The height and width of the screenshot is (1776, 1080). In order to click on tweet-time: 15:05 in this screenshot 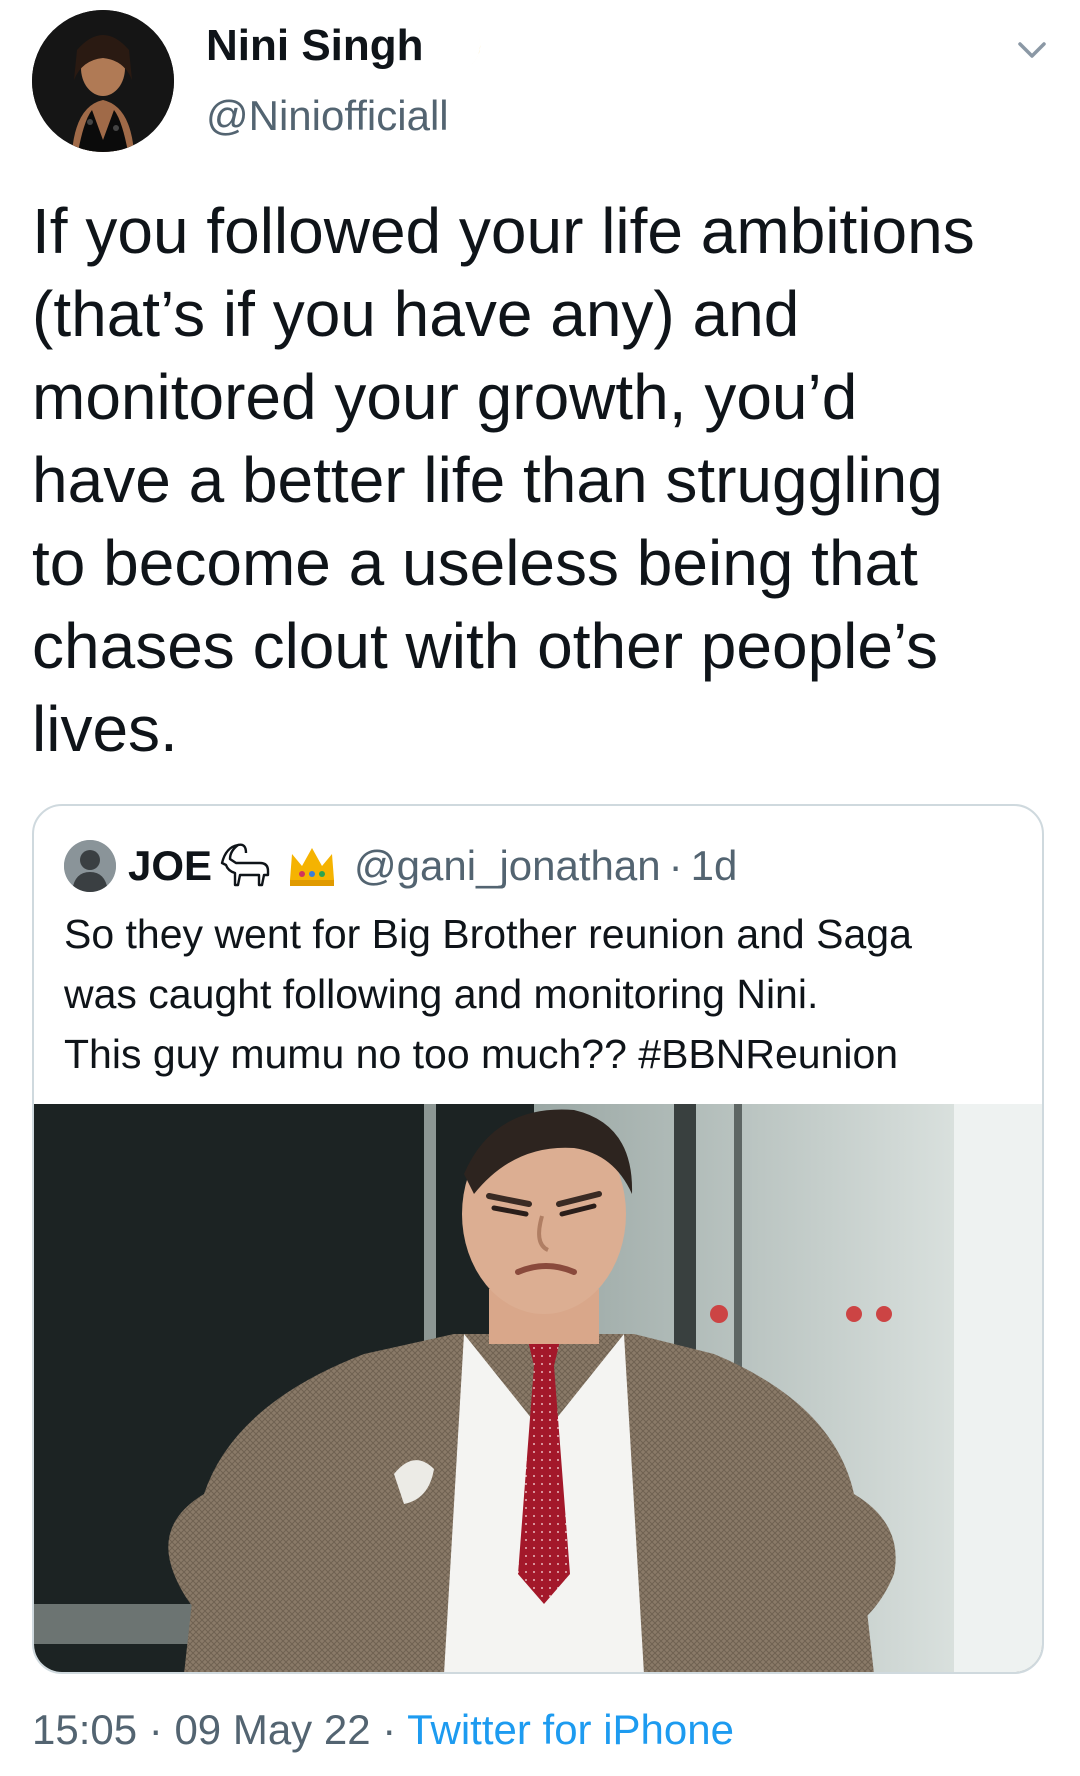, I will do `click(84, 1729)`.